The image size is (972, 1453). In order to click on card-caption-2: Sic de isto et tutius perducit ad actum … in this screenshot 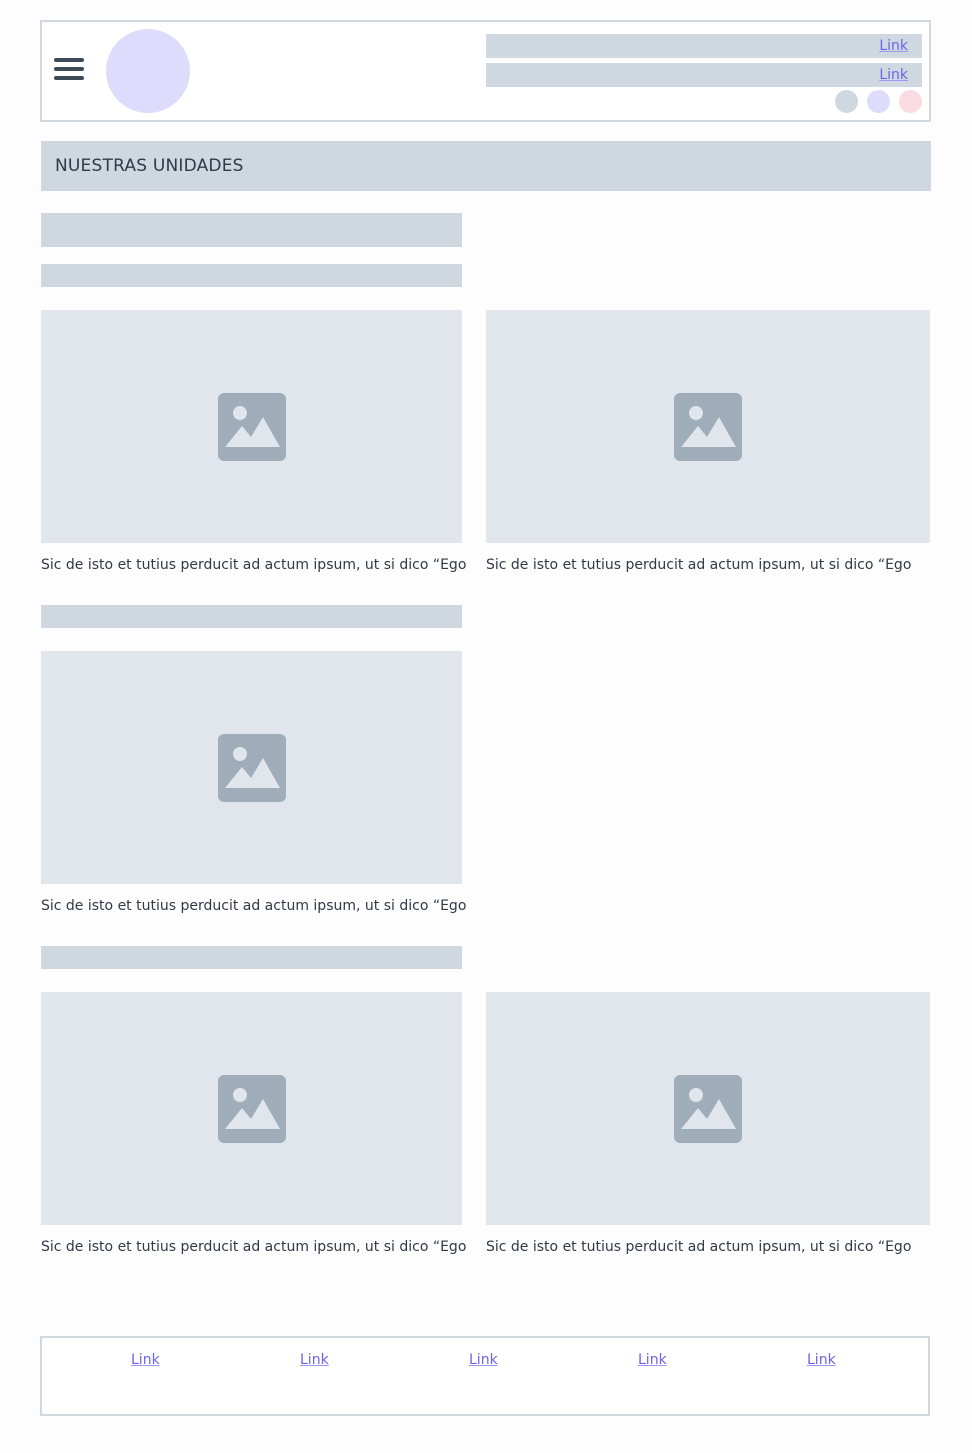, I will do `click(699, 565)`.